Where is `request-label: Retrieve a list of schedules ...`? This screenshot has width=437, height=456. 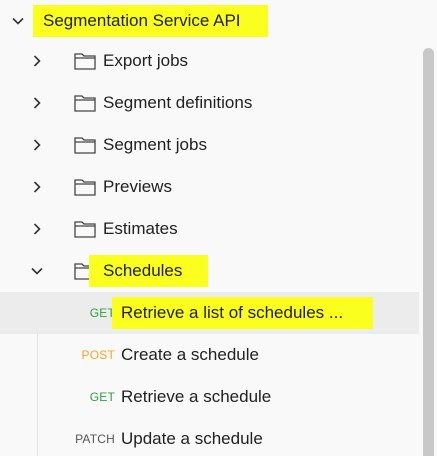 request-label: Retrieve a list of schedules ... is located at coordinates (243, 313).